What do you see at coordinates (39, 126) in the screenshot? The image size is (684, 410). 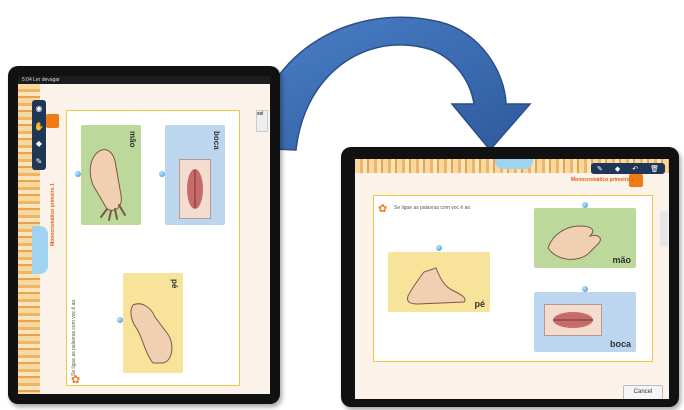 I see `hand-icon: ✋` at bounding box center [39, 126].